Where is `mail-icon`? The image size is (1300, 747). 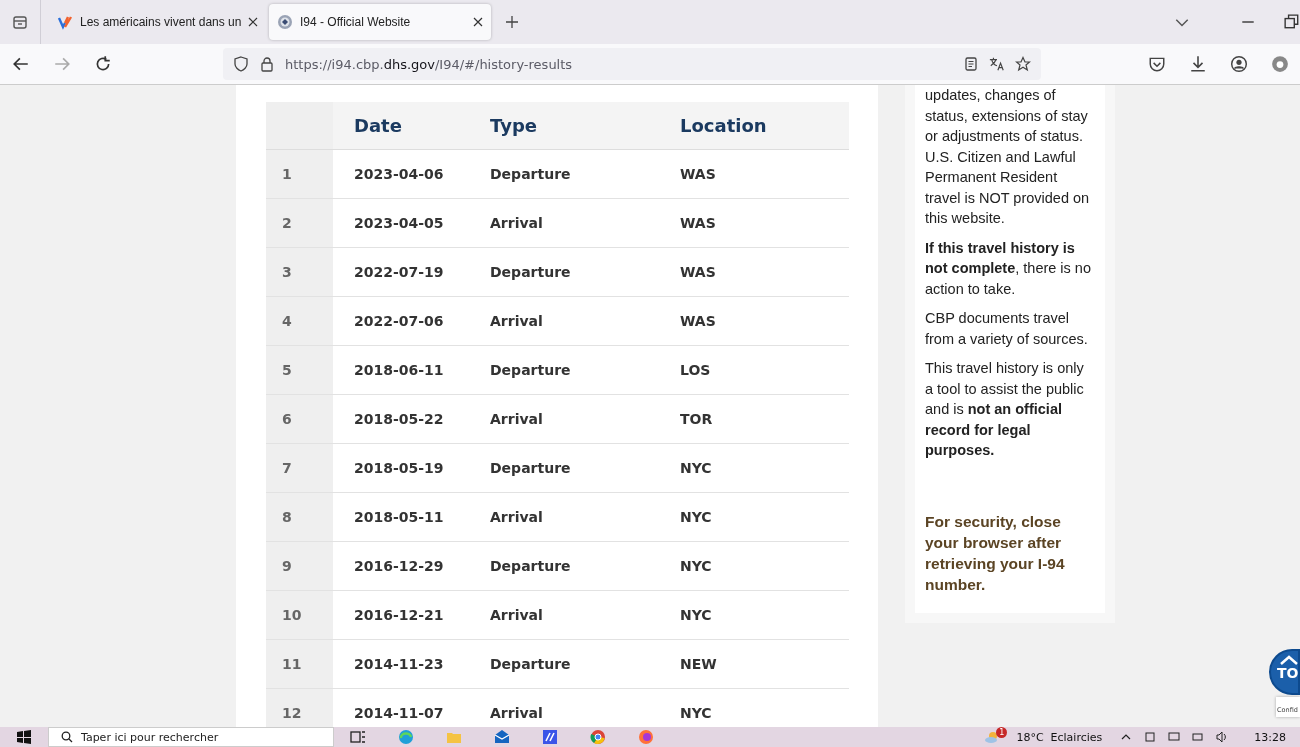 mail-icon is located at coordinates (502, 737).